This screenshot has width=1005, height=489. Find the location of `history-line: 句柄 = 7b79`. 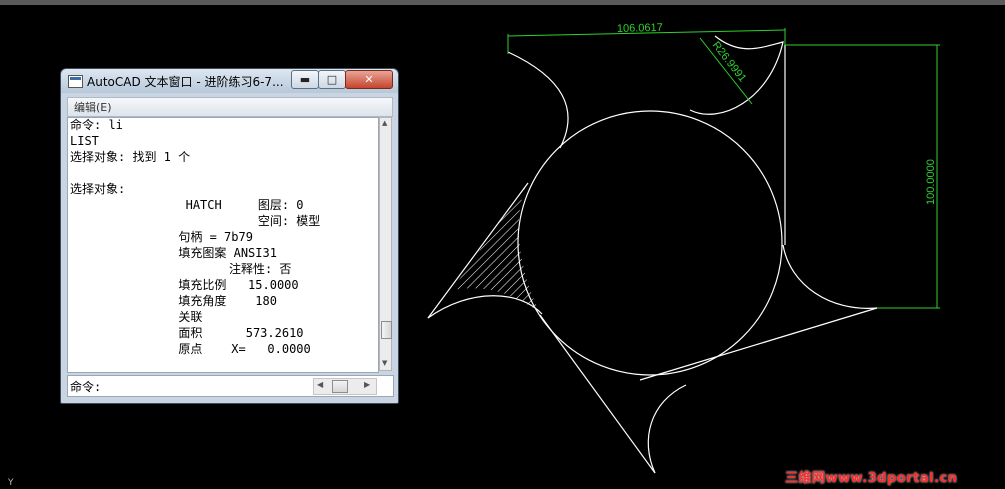

history-line: 句柄 = 7b79 is located at coordinates (161, 237).